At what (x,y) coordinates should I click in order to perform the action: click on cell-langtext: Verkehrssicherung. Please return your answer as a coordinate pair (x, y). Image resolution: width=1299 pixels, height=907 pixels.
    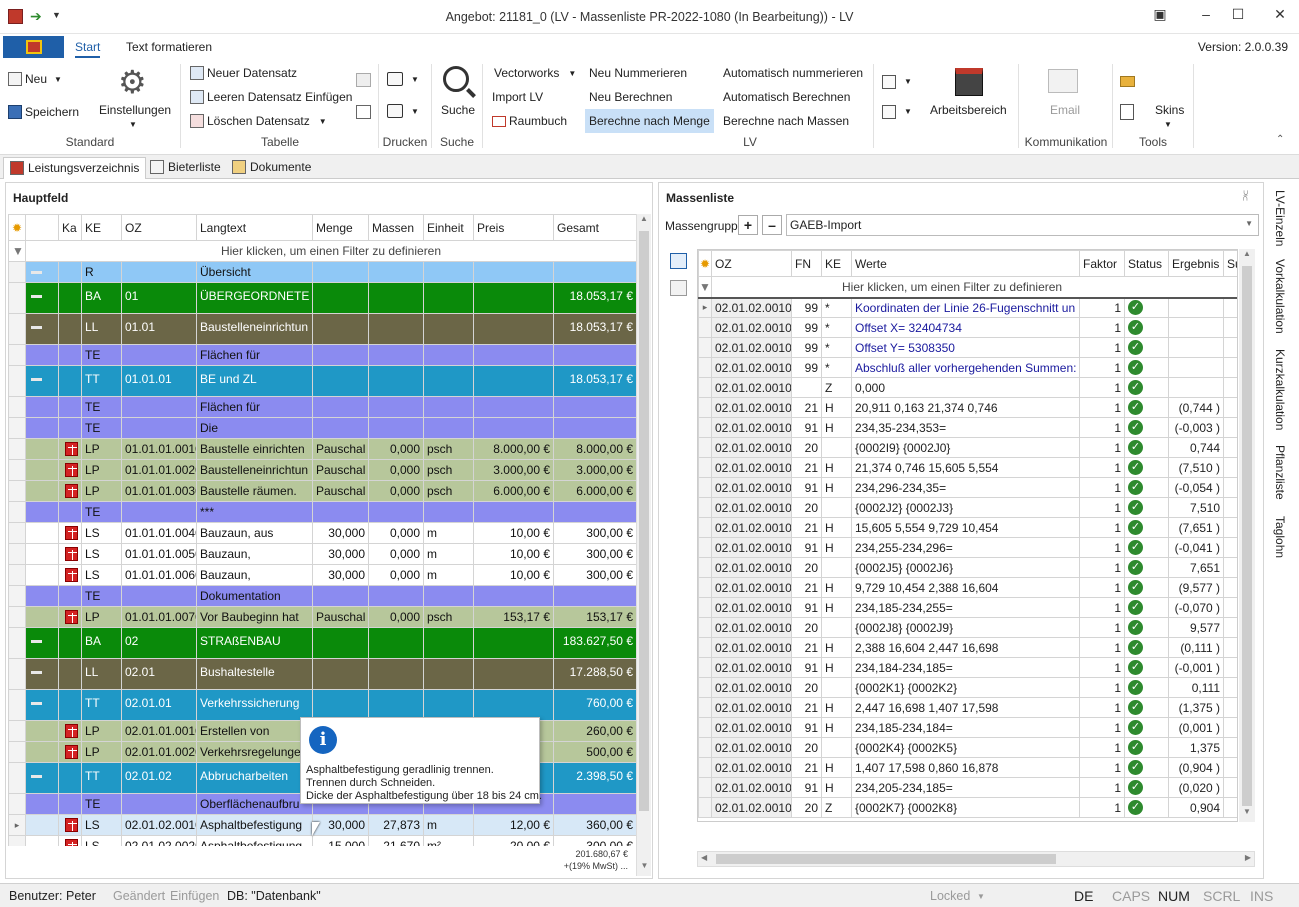
    Looking at the image, I should click on (254, 705).